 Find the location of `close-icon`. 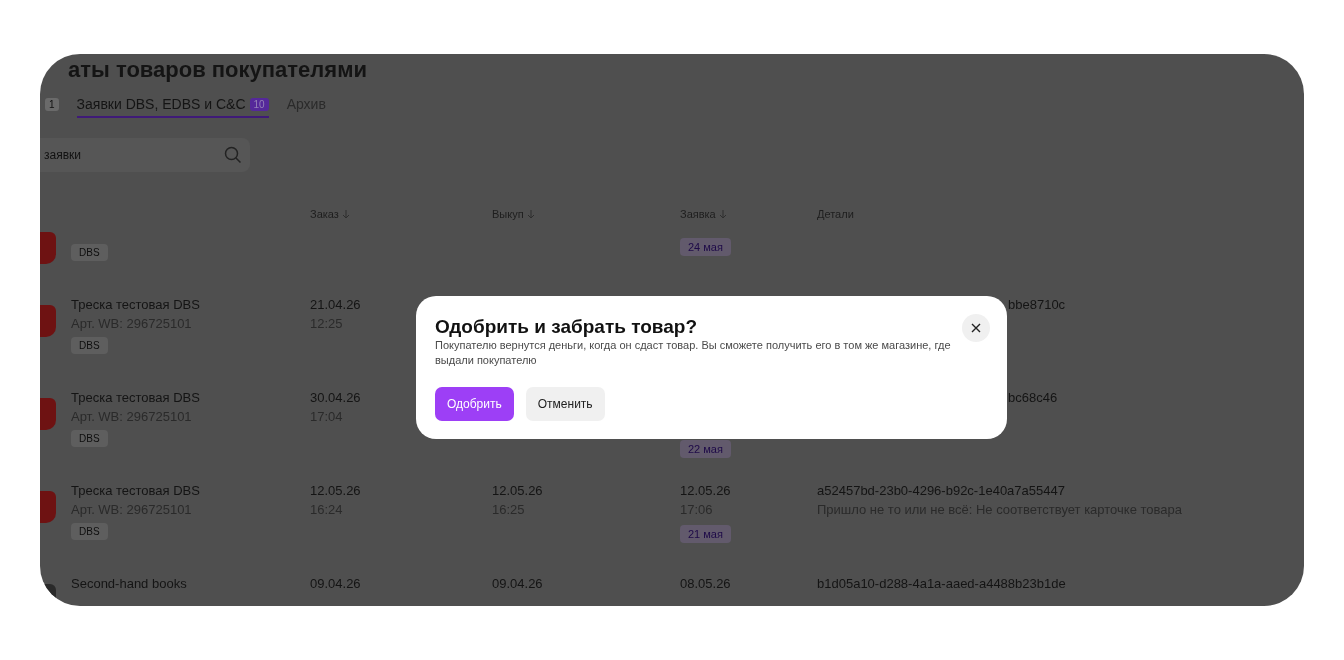

close-icon is located at coordinates (976, 328).